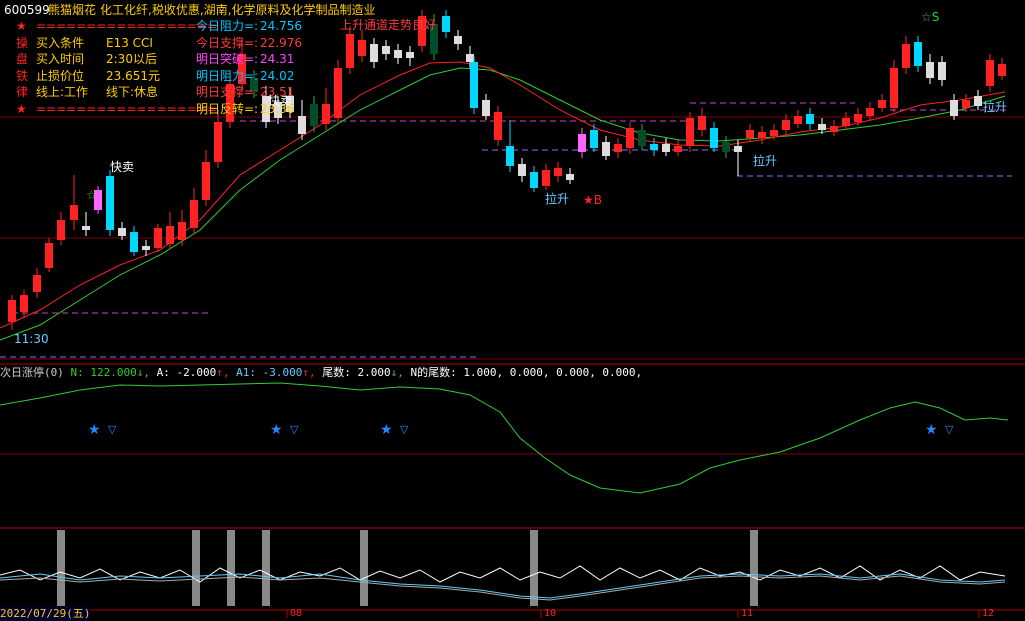 This screenshot has width=1025, height=621. I want to click on info-row-value: E13 CCI, so click(129, 42).